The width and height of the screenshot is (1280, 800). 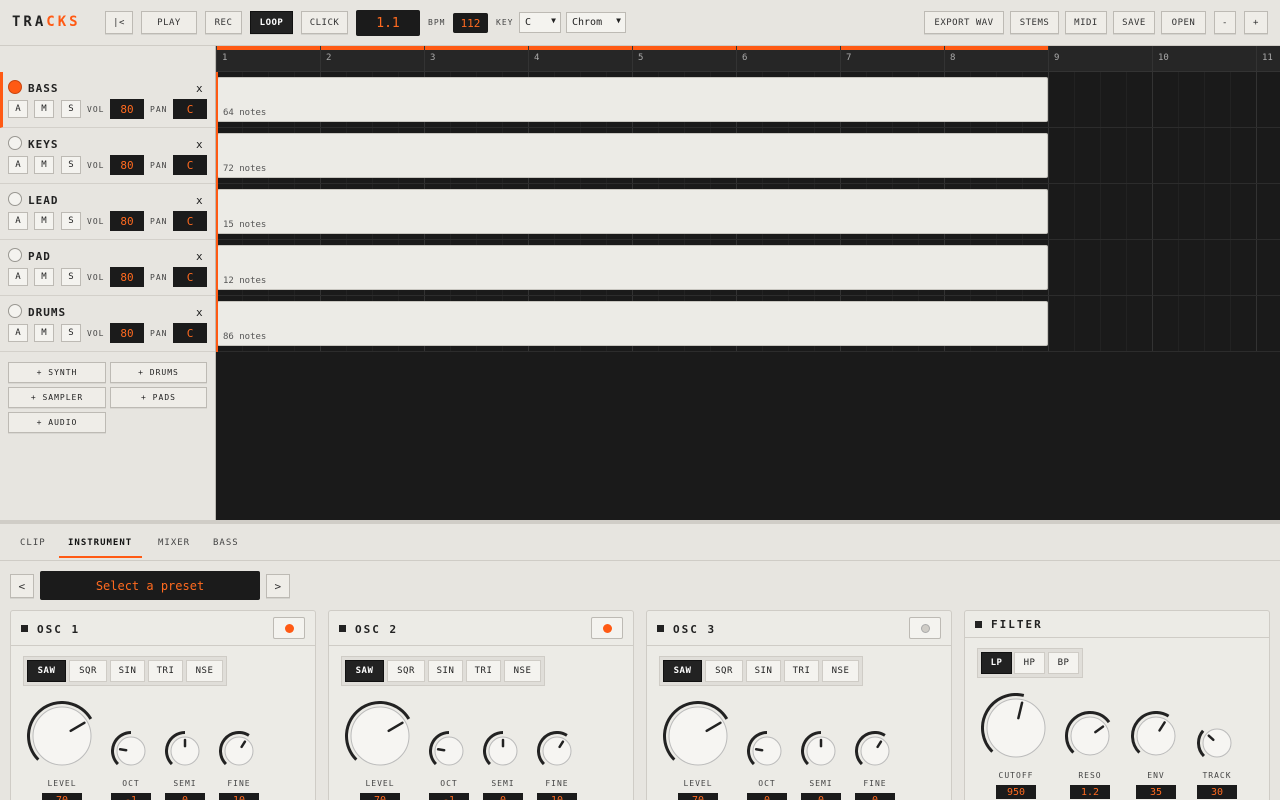 I want to click on track-row: DRUMS x A M S VOL 80 PAN C, so click(x=107, y=324).